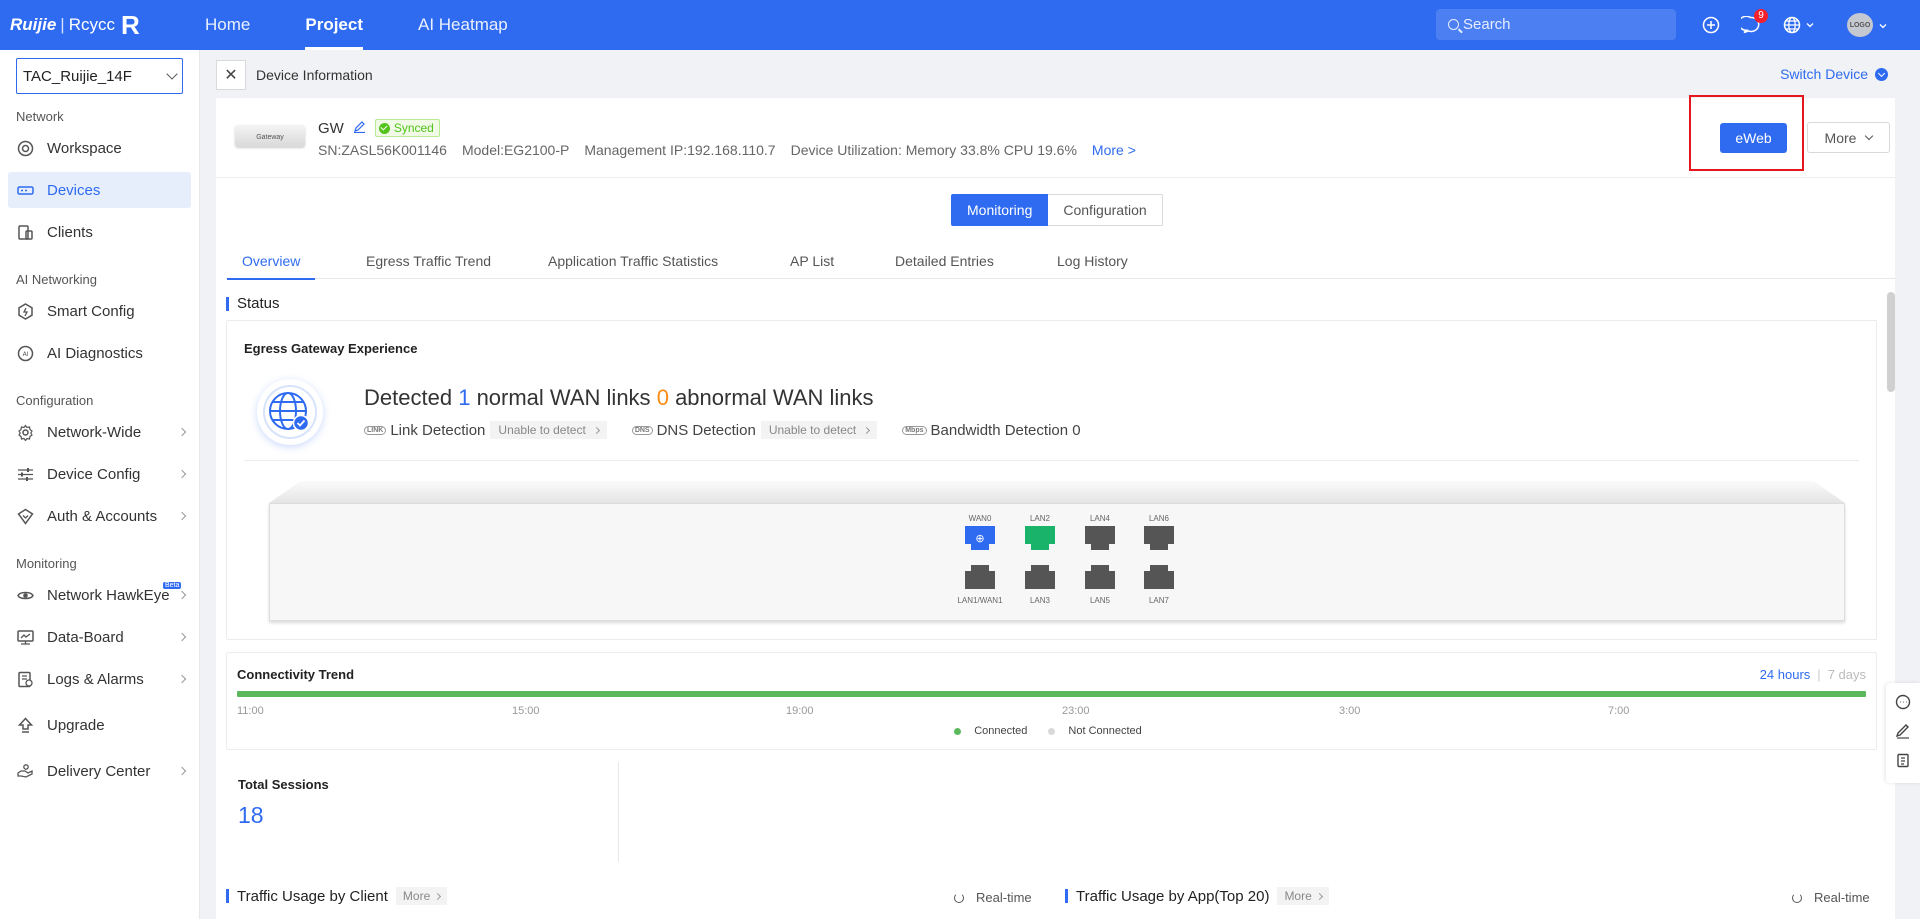 The image size is (1920, 919). Describe the element at coordinates (99, 232) in the screenshot. I see `sidebar-item-clients: Clients` at that location.